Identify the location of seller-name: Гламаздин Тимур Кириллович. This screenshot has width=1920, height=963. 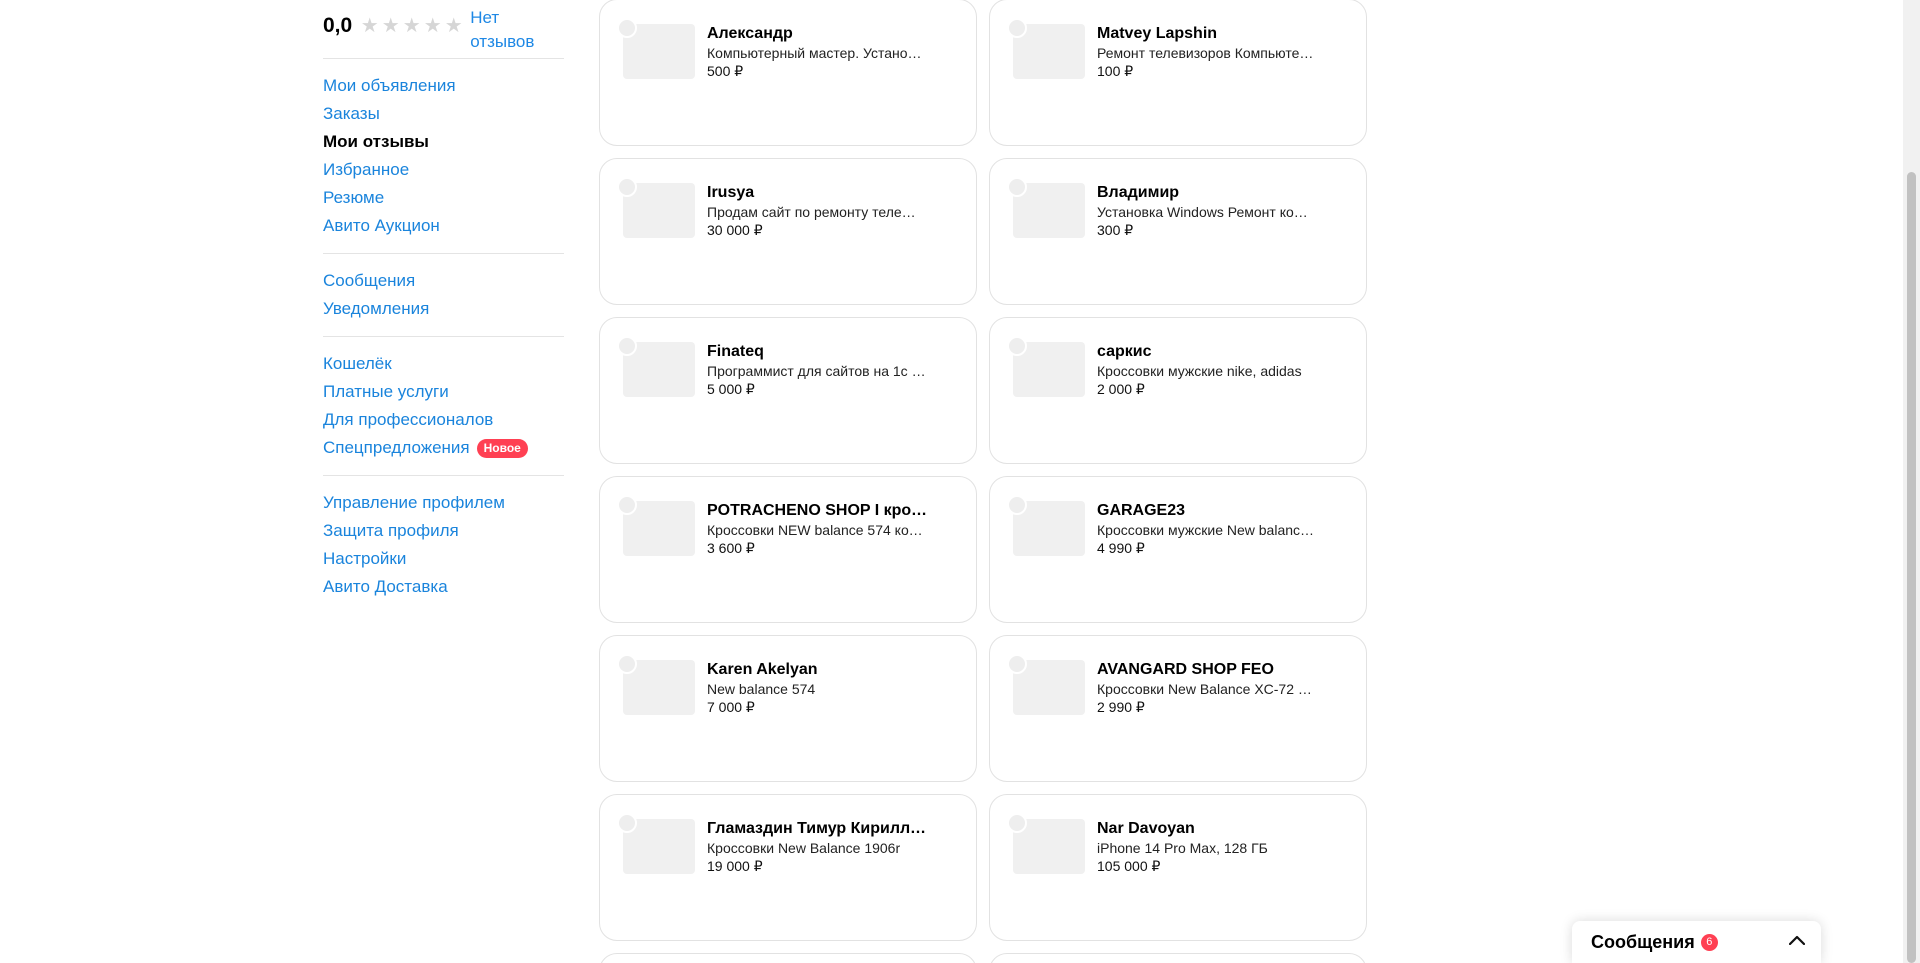
(817, 828).